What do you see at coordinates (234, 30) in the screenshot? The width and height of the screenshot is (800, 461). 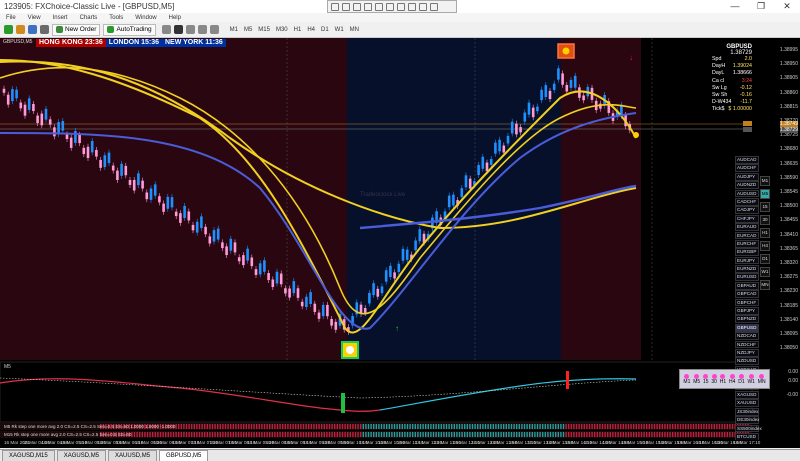 I see `tf-m1: M1` at bounding box center [234, 30].